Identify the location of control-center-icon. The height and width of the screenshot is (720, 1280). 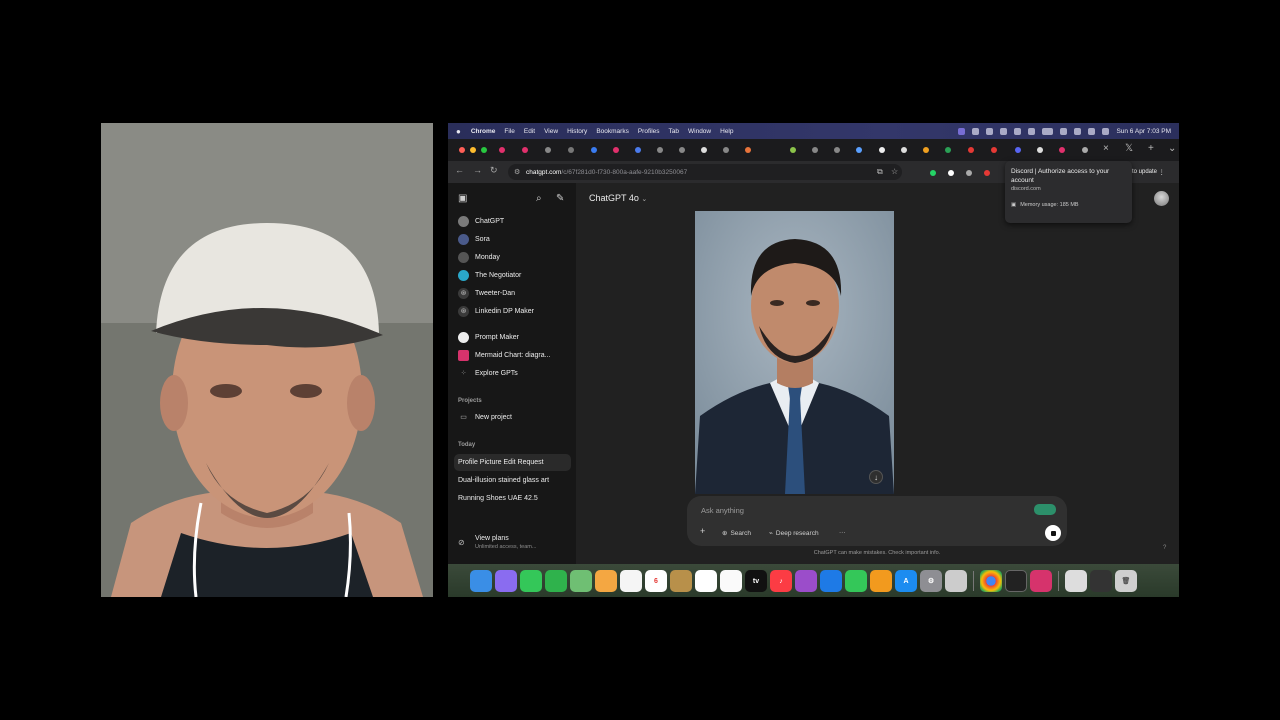
(1092, 131).